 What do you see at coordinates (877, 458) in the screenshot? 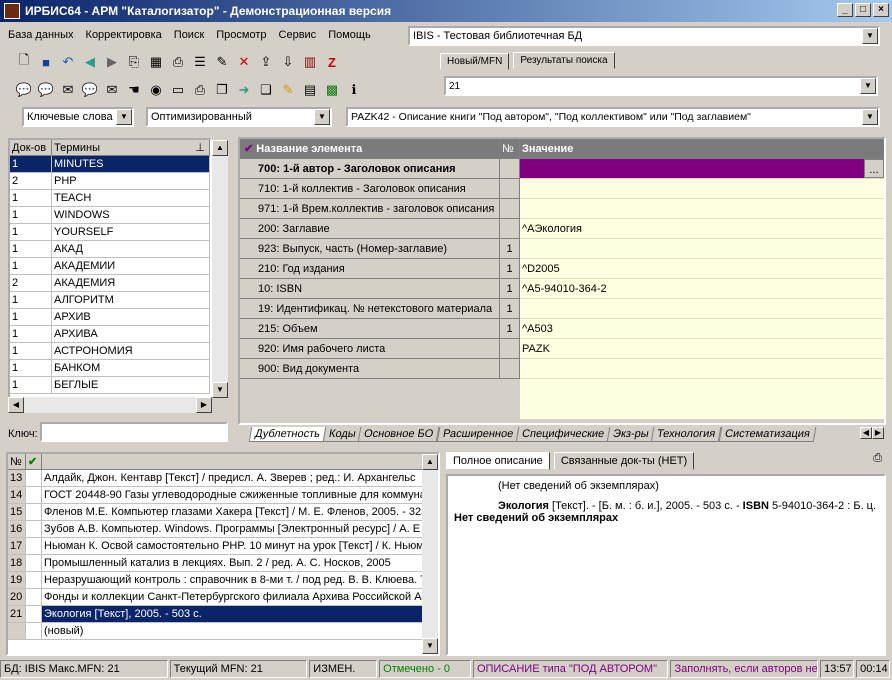
I see `print-icon: ⎙` at bounding box center [877, 458].